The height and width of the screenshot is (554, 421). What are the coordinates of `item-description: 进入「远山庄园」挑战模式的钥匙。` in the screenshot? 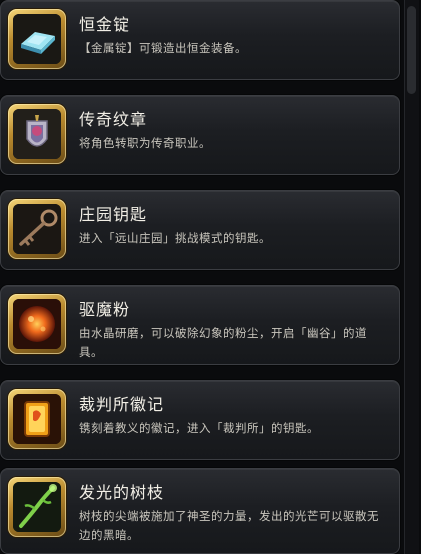 It's located at (175, 238).